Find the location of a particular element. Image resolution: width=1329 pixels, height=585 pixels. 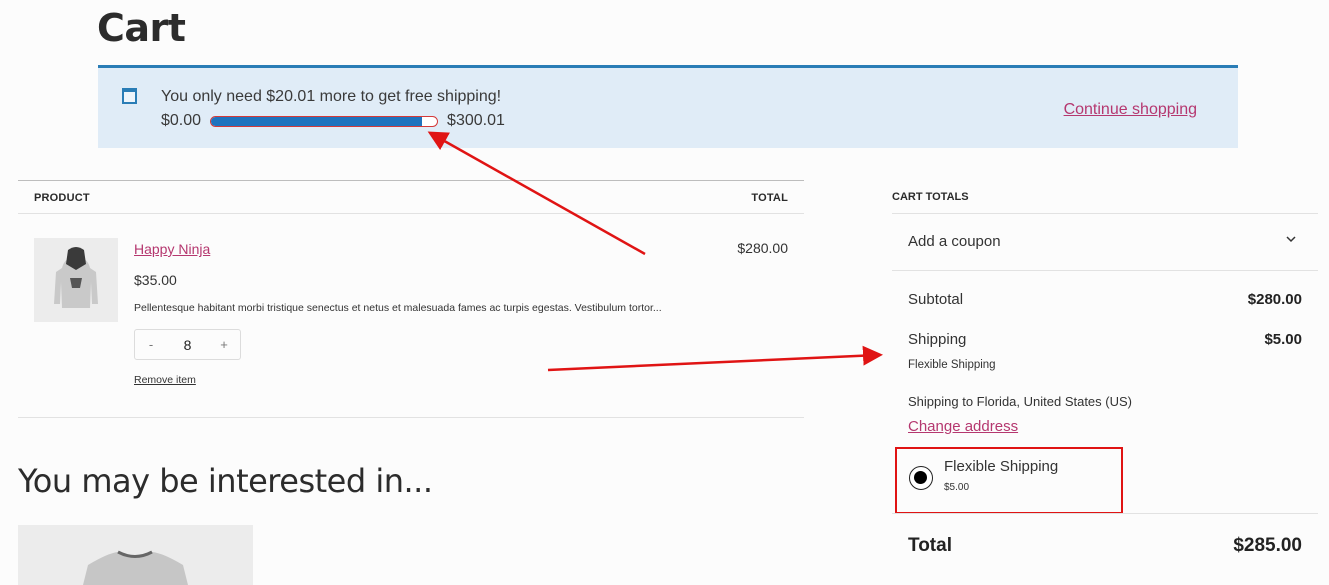

shipping-method: Flexible Shipping is located at coordinates (952, 365).